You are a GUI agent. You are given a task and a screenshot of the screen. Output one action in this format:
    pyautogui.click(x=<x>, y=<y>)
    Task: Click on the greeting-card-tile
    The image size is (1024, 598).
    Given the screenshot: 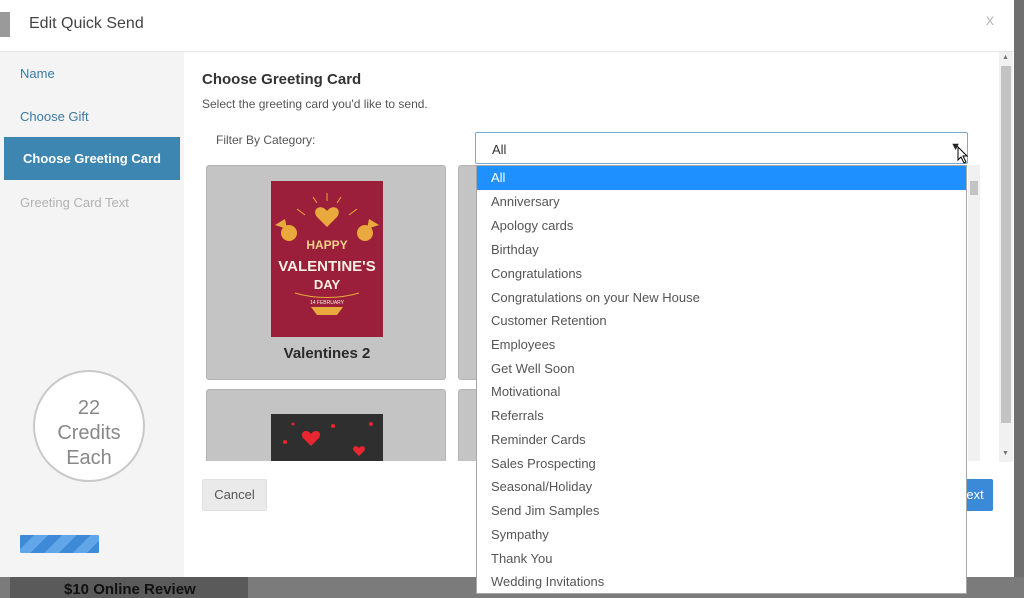 What is the action you would take?
    pyautogui.click(x=326, y=425)
    